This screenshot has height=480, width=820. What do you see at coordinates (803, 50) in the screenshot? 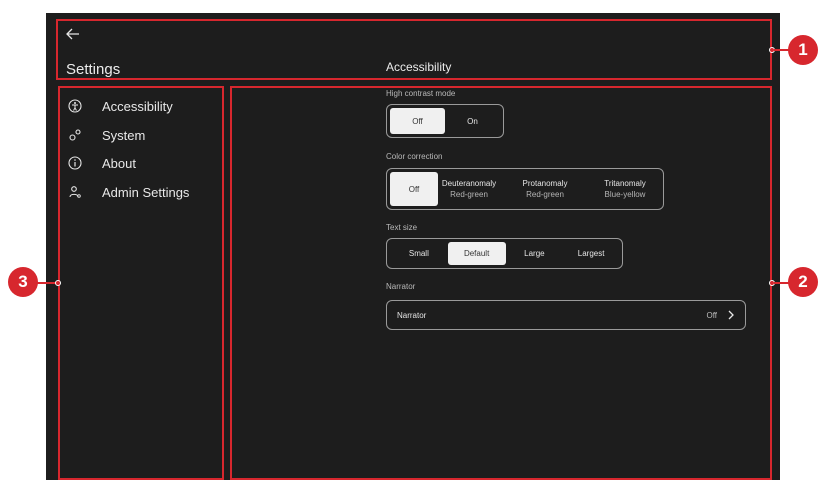
I see `callout-badge-1: 1` at bounding box center [803, 50].